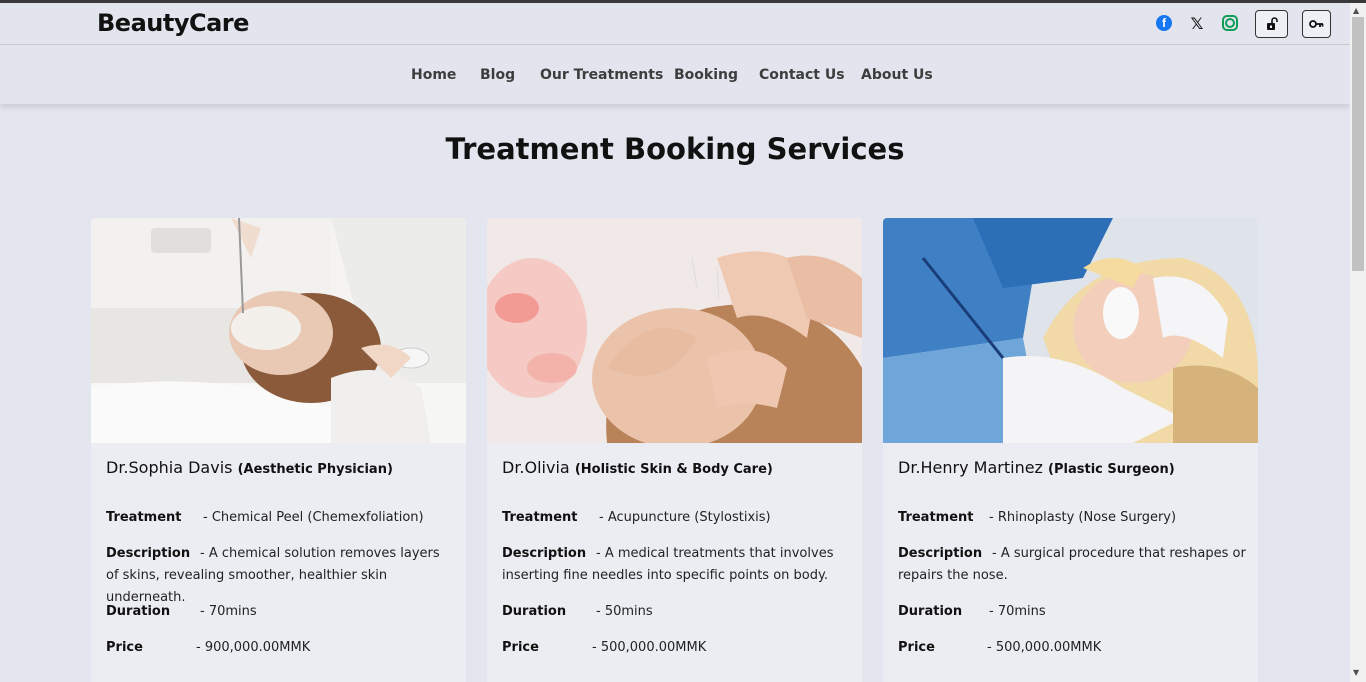 Image resolution: width=1366 pixels, height=682 pixels. Describe the element at coordinates (675, 149) in the screenshot. I see `page-title: Treatment Booking Services` at that location.